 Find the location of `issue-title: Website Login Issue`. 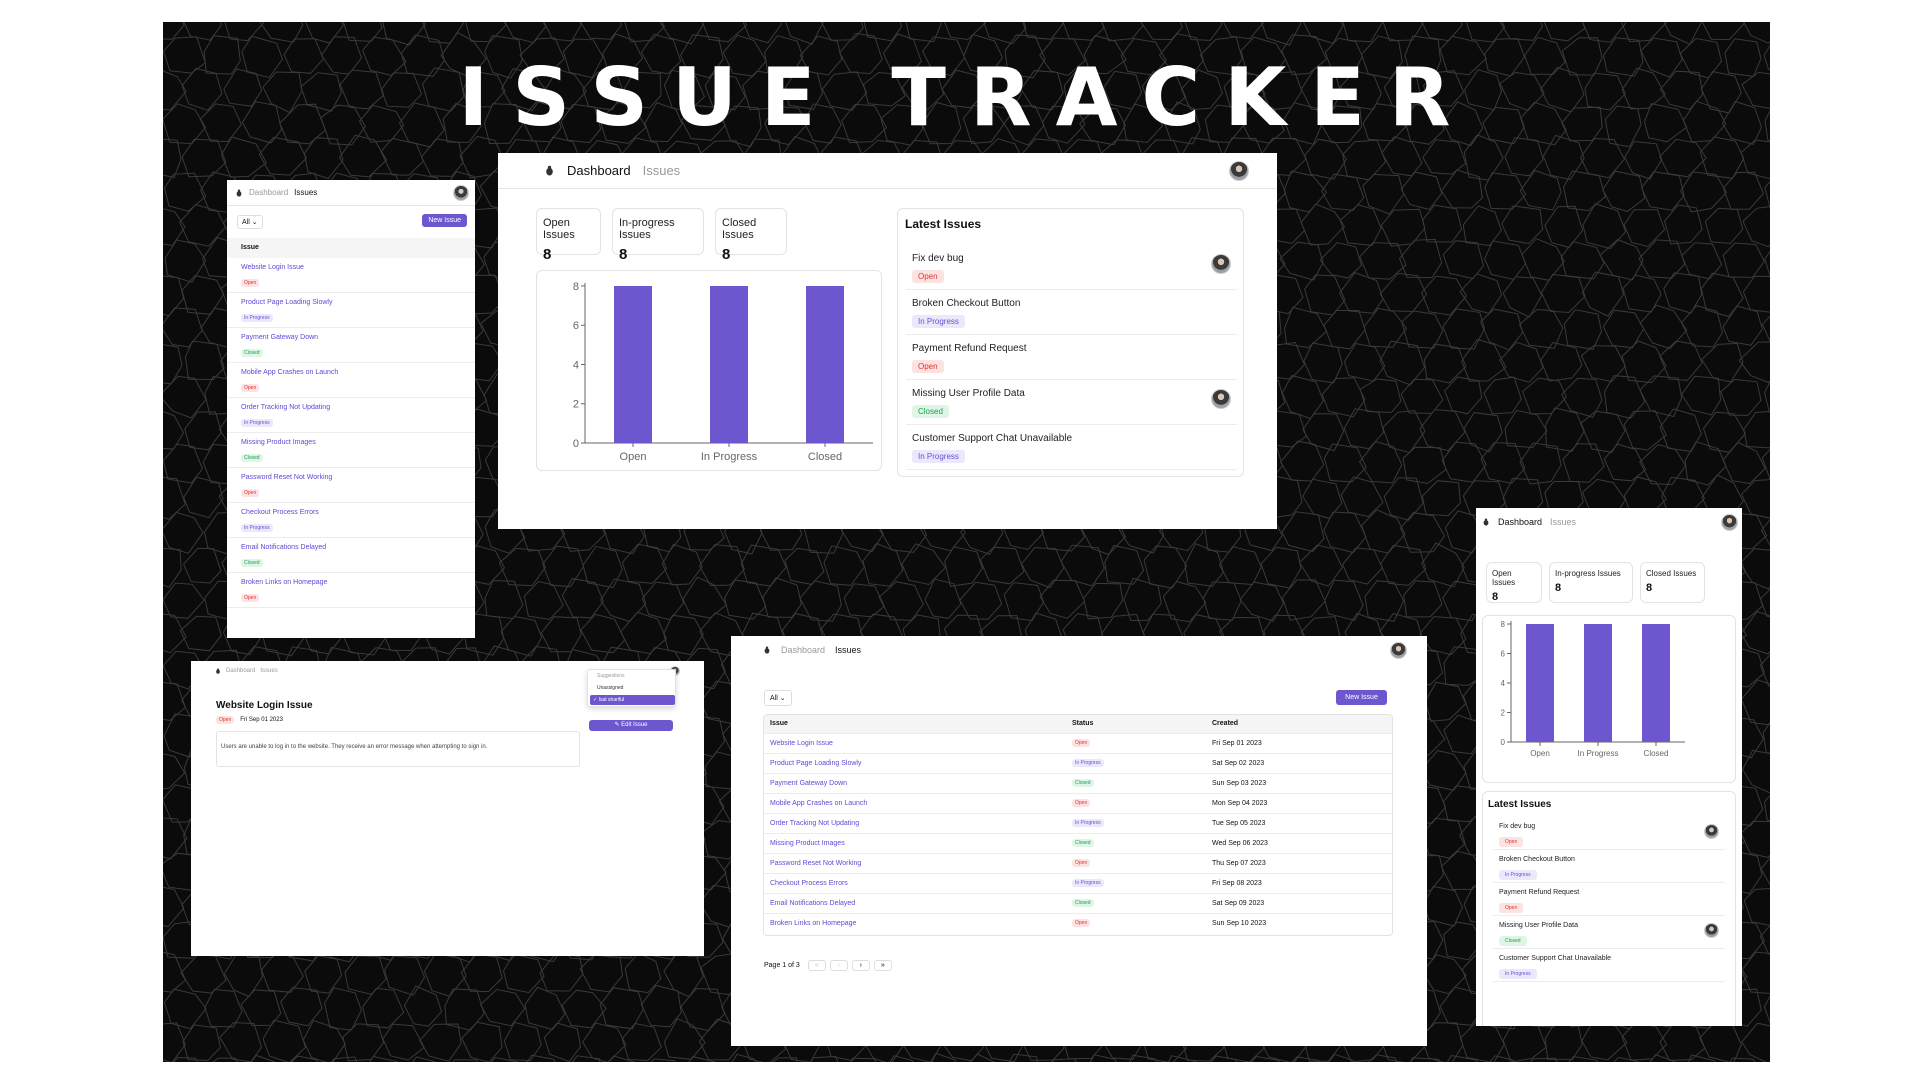

issue-title: Website Login Issue is located at coordinates (264, 705).